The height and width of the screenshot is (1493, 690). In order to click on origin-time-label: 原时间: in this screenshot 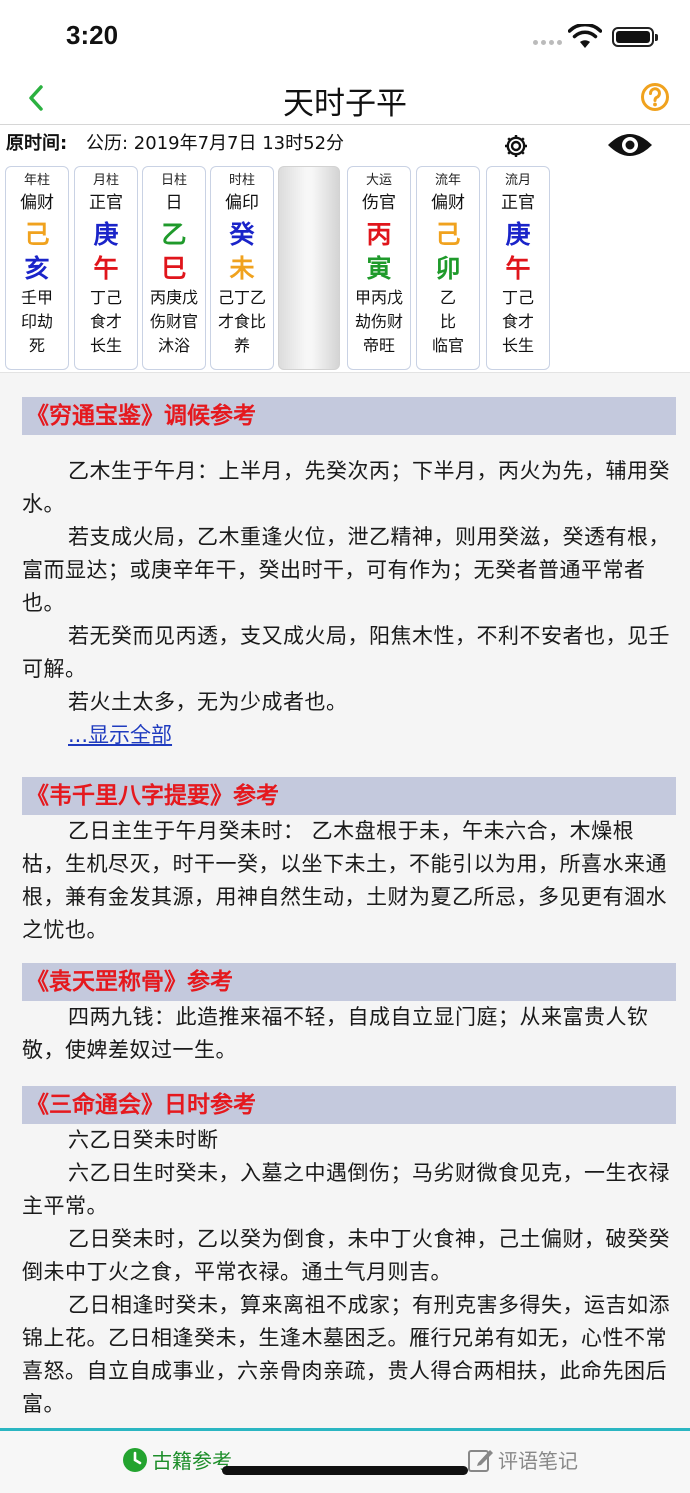, I will do `click(37, 143)`.